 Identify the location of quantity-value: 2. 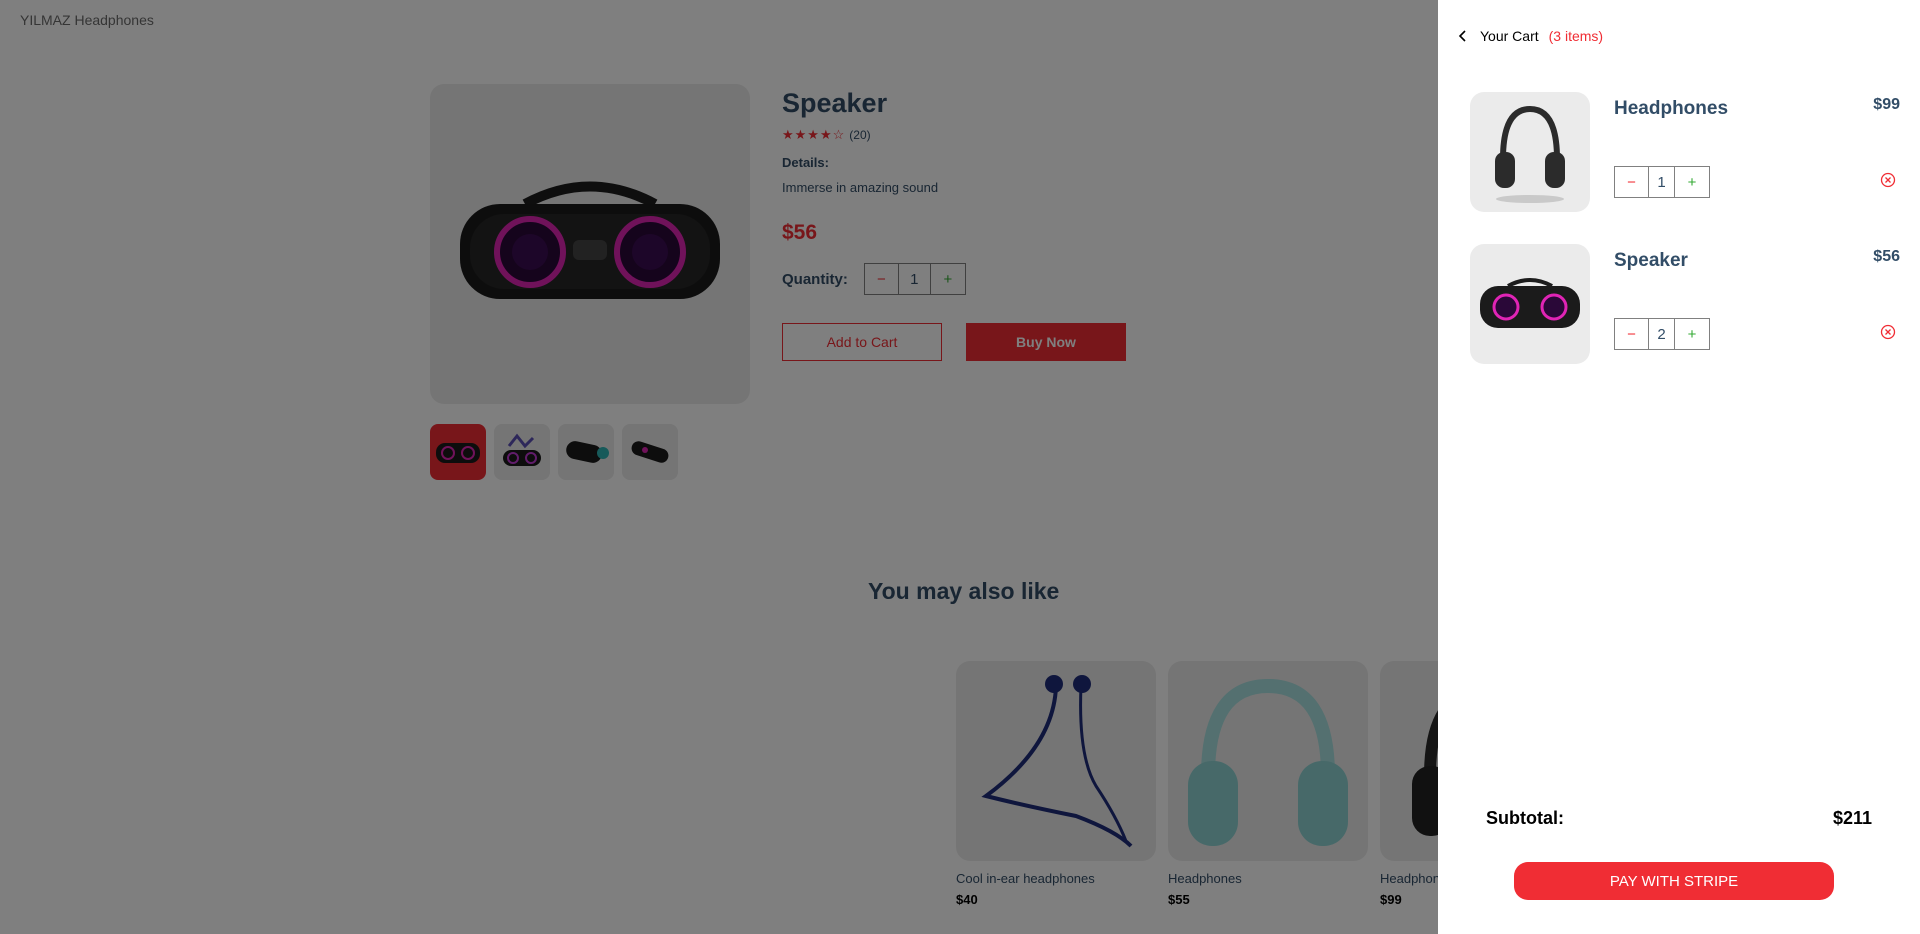
(1662, 334).